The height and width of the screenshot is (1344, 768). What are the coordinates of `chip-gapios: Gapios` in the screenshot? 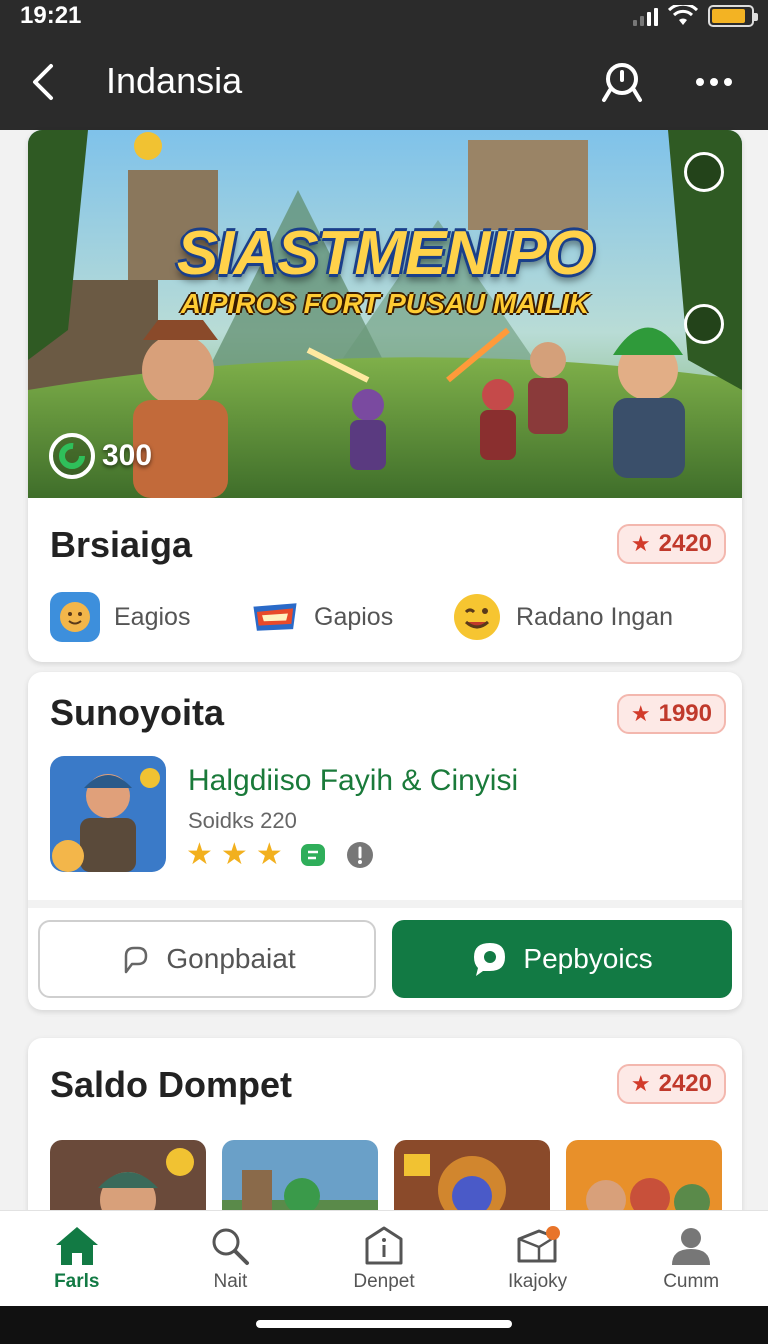 It's located at (321, 617).